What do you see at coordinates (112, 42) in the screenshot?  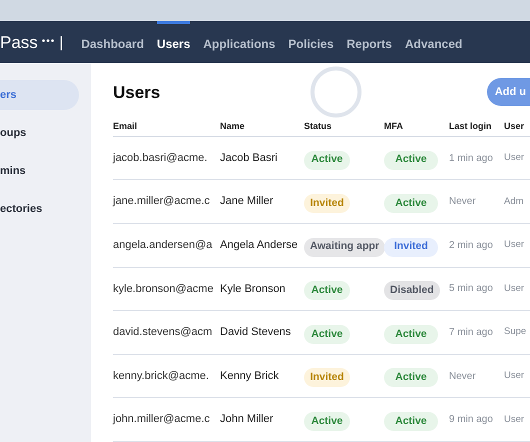 I see `nav-tab: Dashboard` at bounding box center [112, 42].